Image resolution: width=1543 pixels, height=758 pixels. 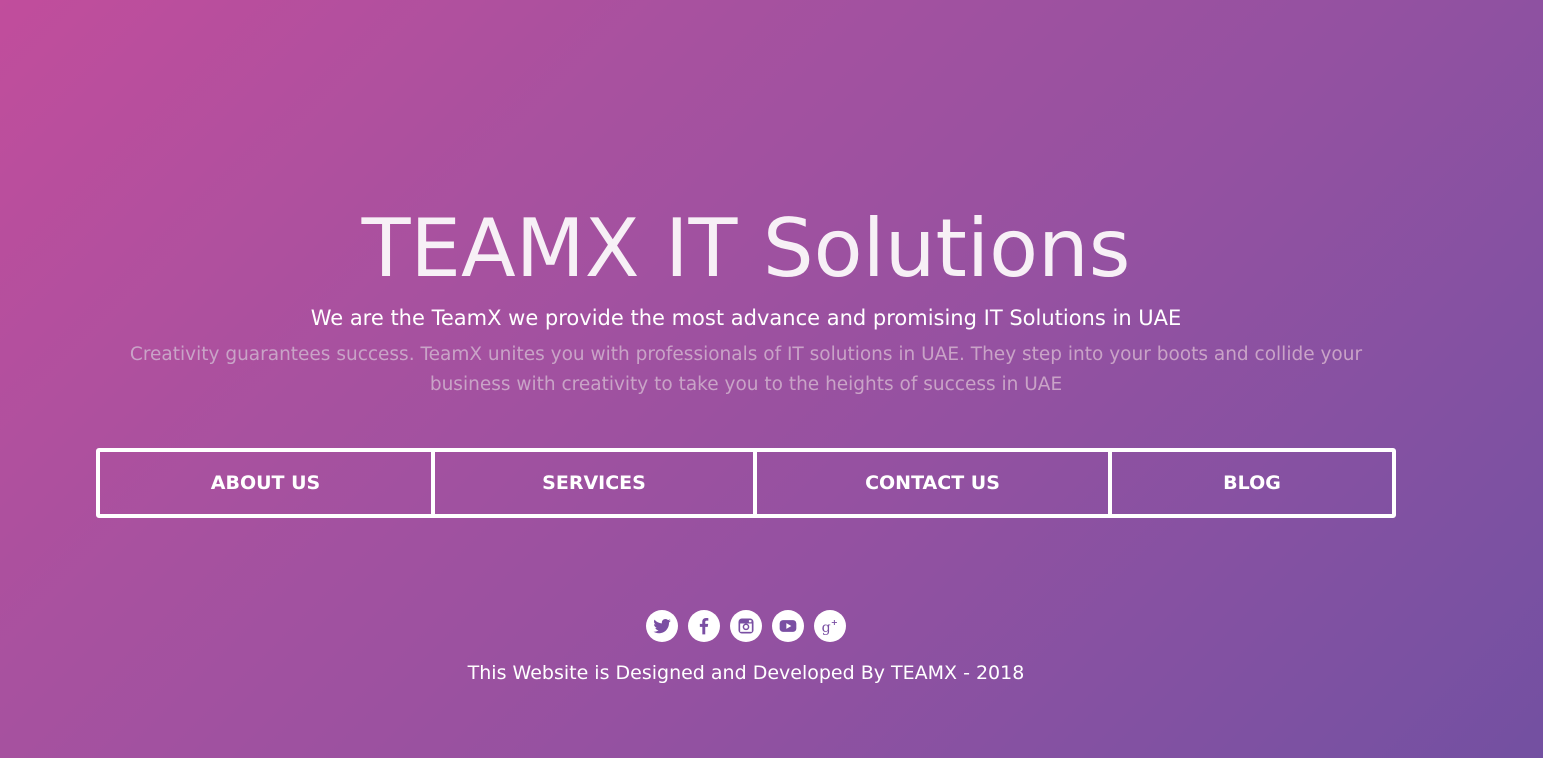 I want to click on instagram-icon, so click(x=746, y=626).